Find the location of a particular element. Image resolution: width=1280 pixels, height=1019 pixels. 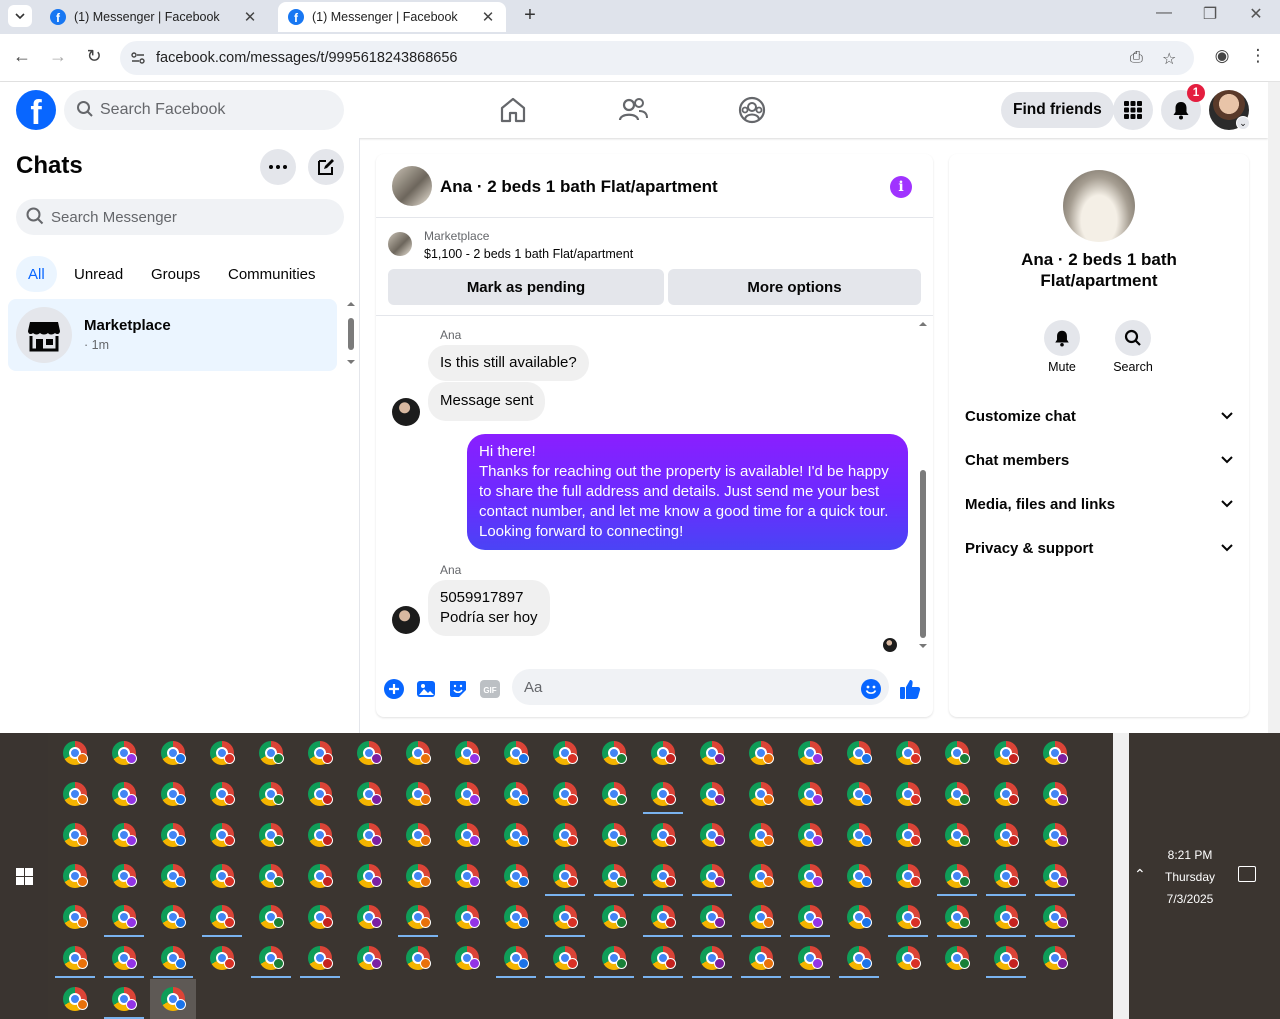

privacy-support-section: Privacy & support is located at coordinates (1099, 548).